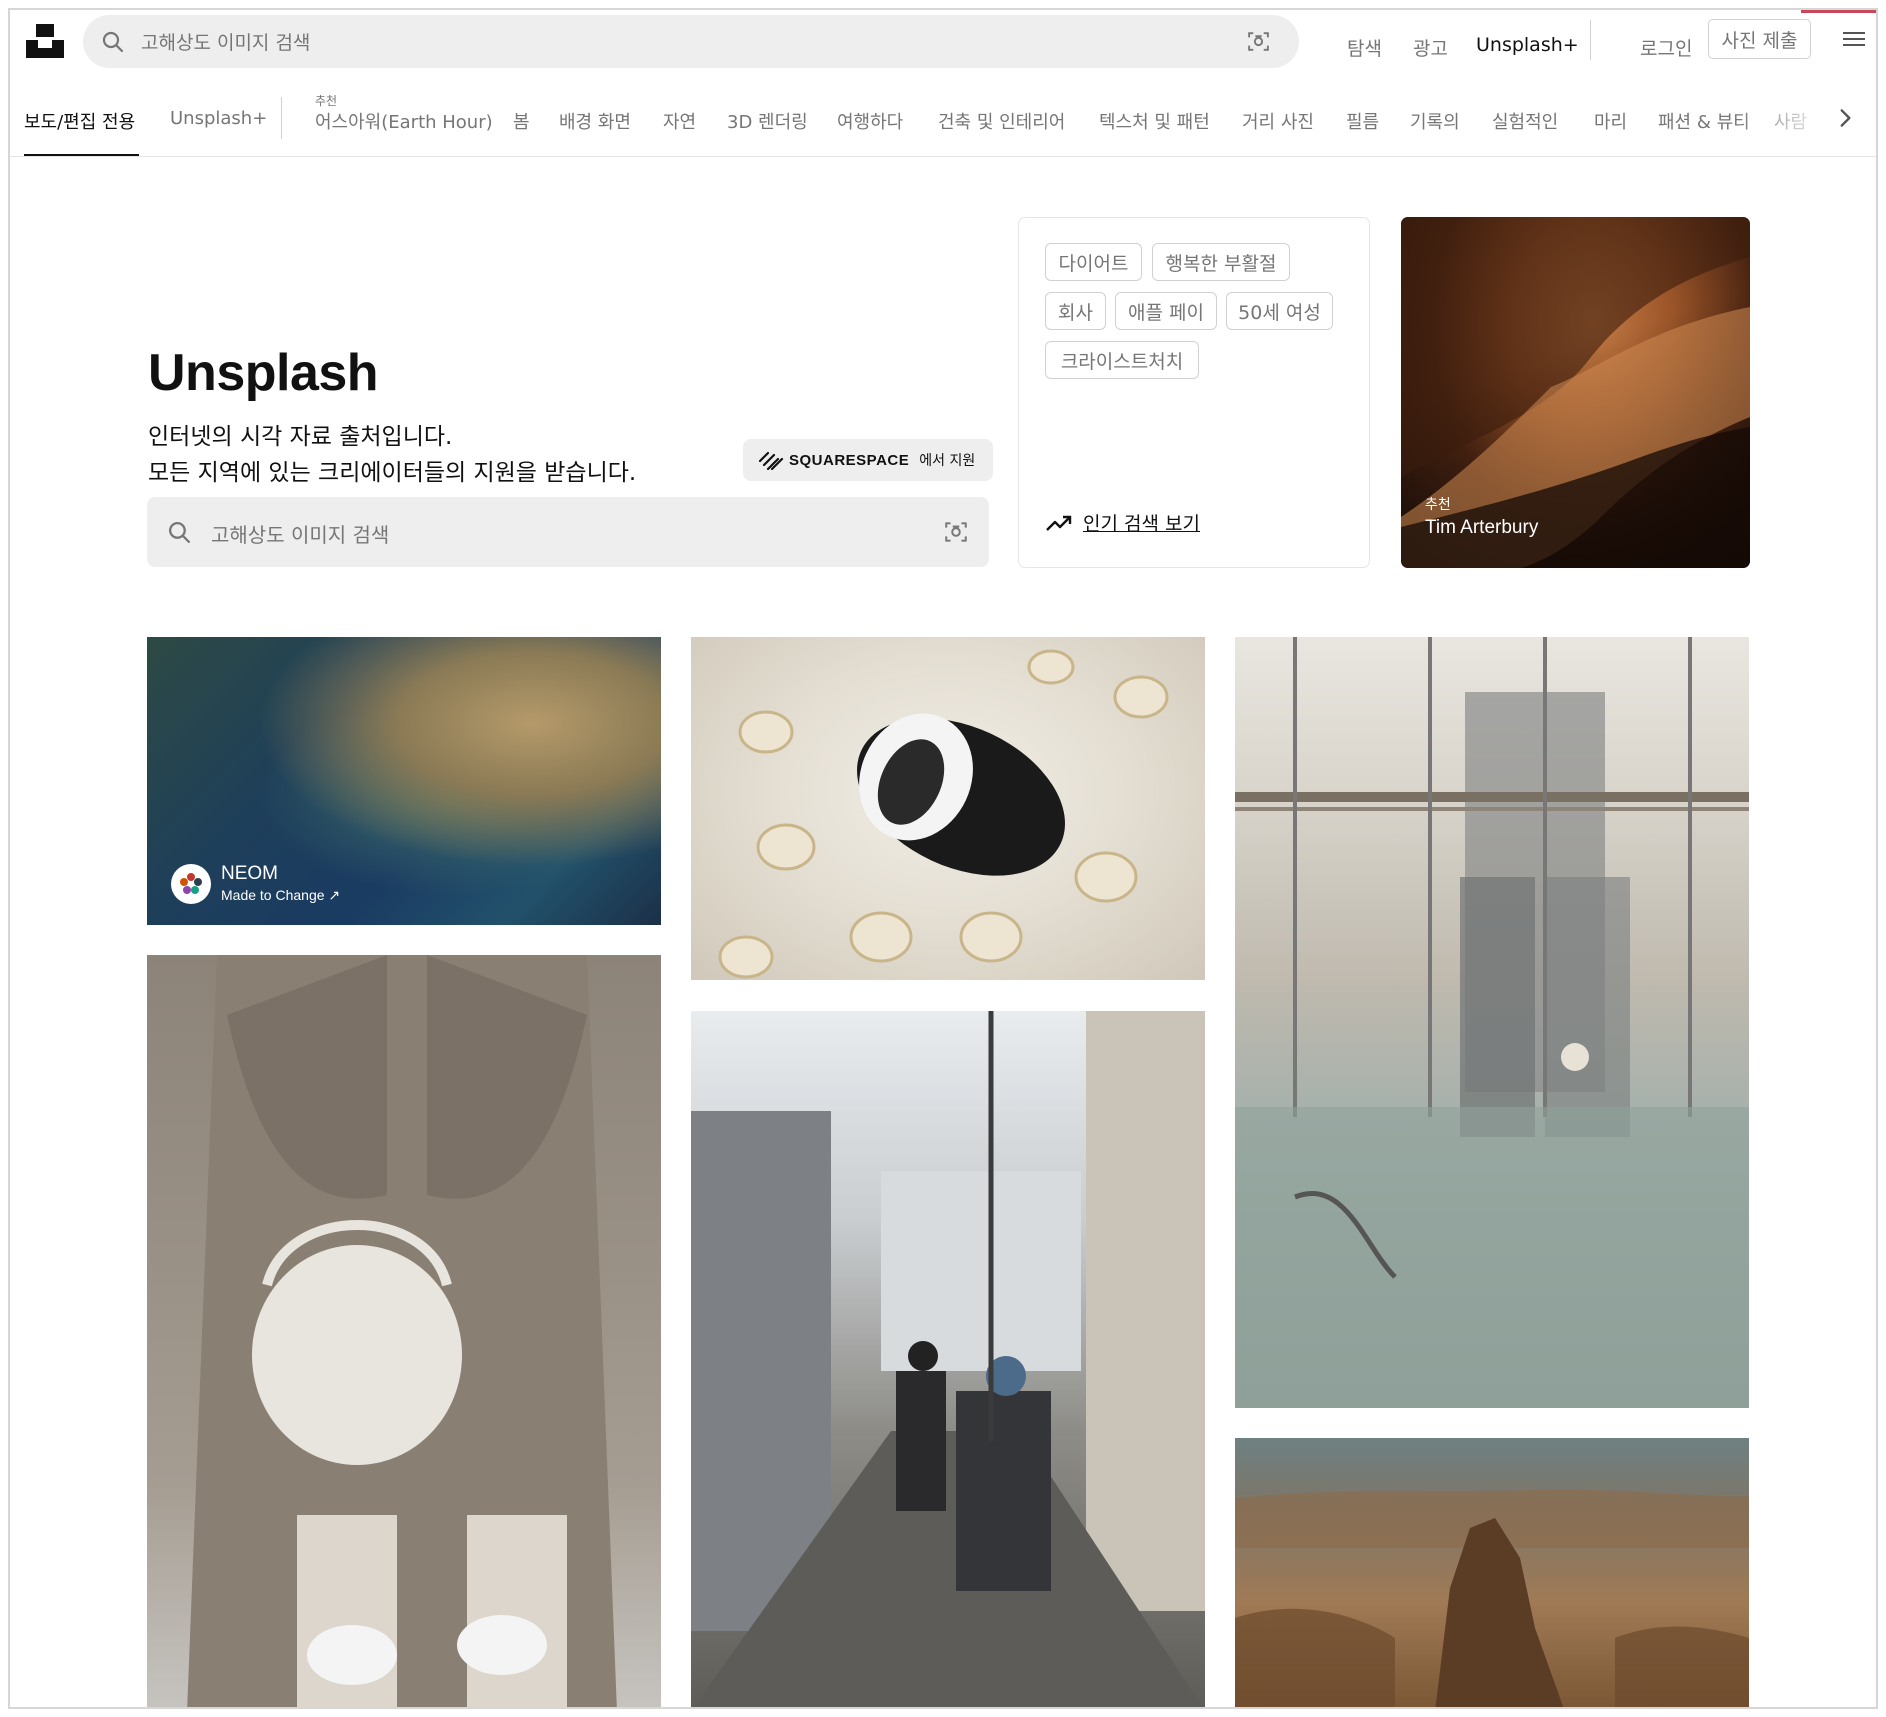 Image resolution: width=1886 pixels, height=1717 pixels. I want to click on nav-ads: 광고, so click(1430, 47).